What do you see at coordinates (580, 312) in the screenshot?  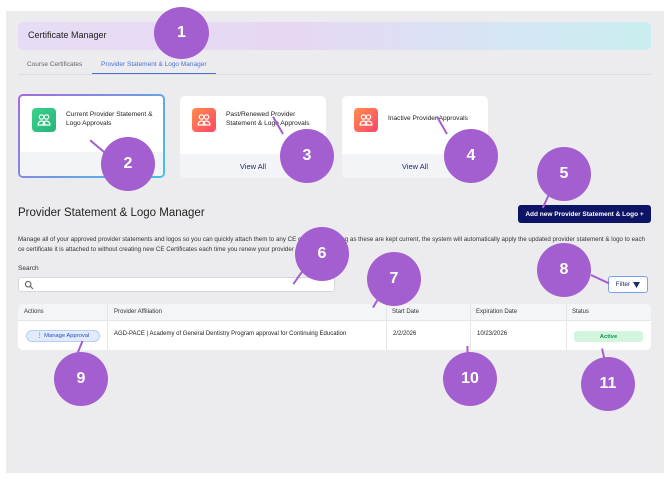 I see `column-header-status: Status` at bounding box center [580, 312].